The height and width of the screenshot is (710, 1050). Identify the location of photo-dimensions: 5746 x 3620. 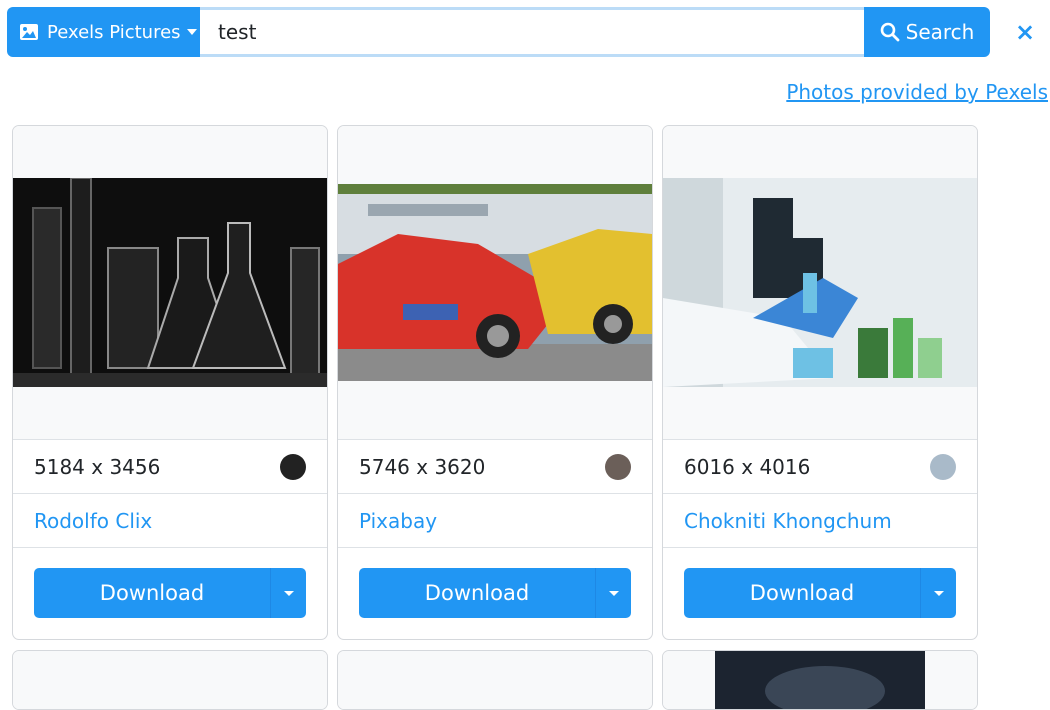
(422, 466).